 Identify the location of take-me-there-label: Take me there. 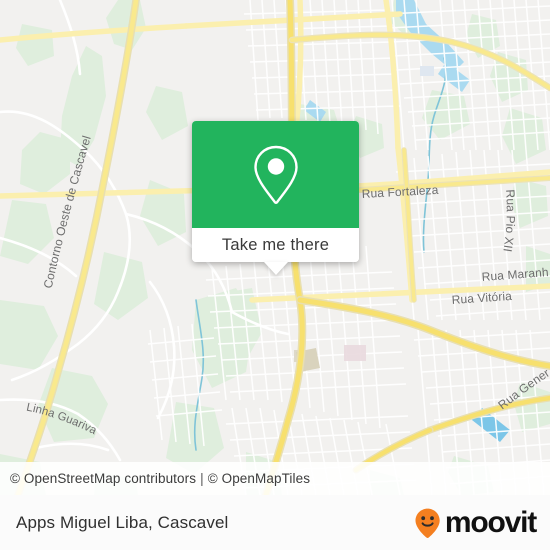
(275, 244).